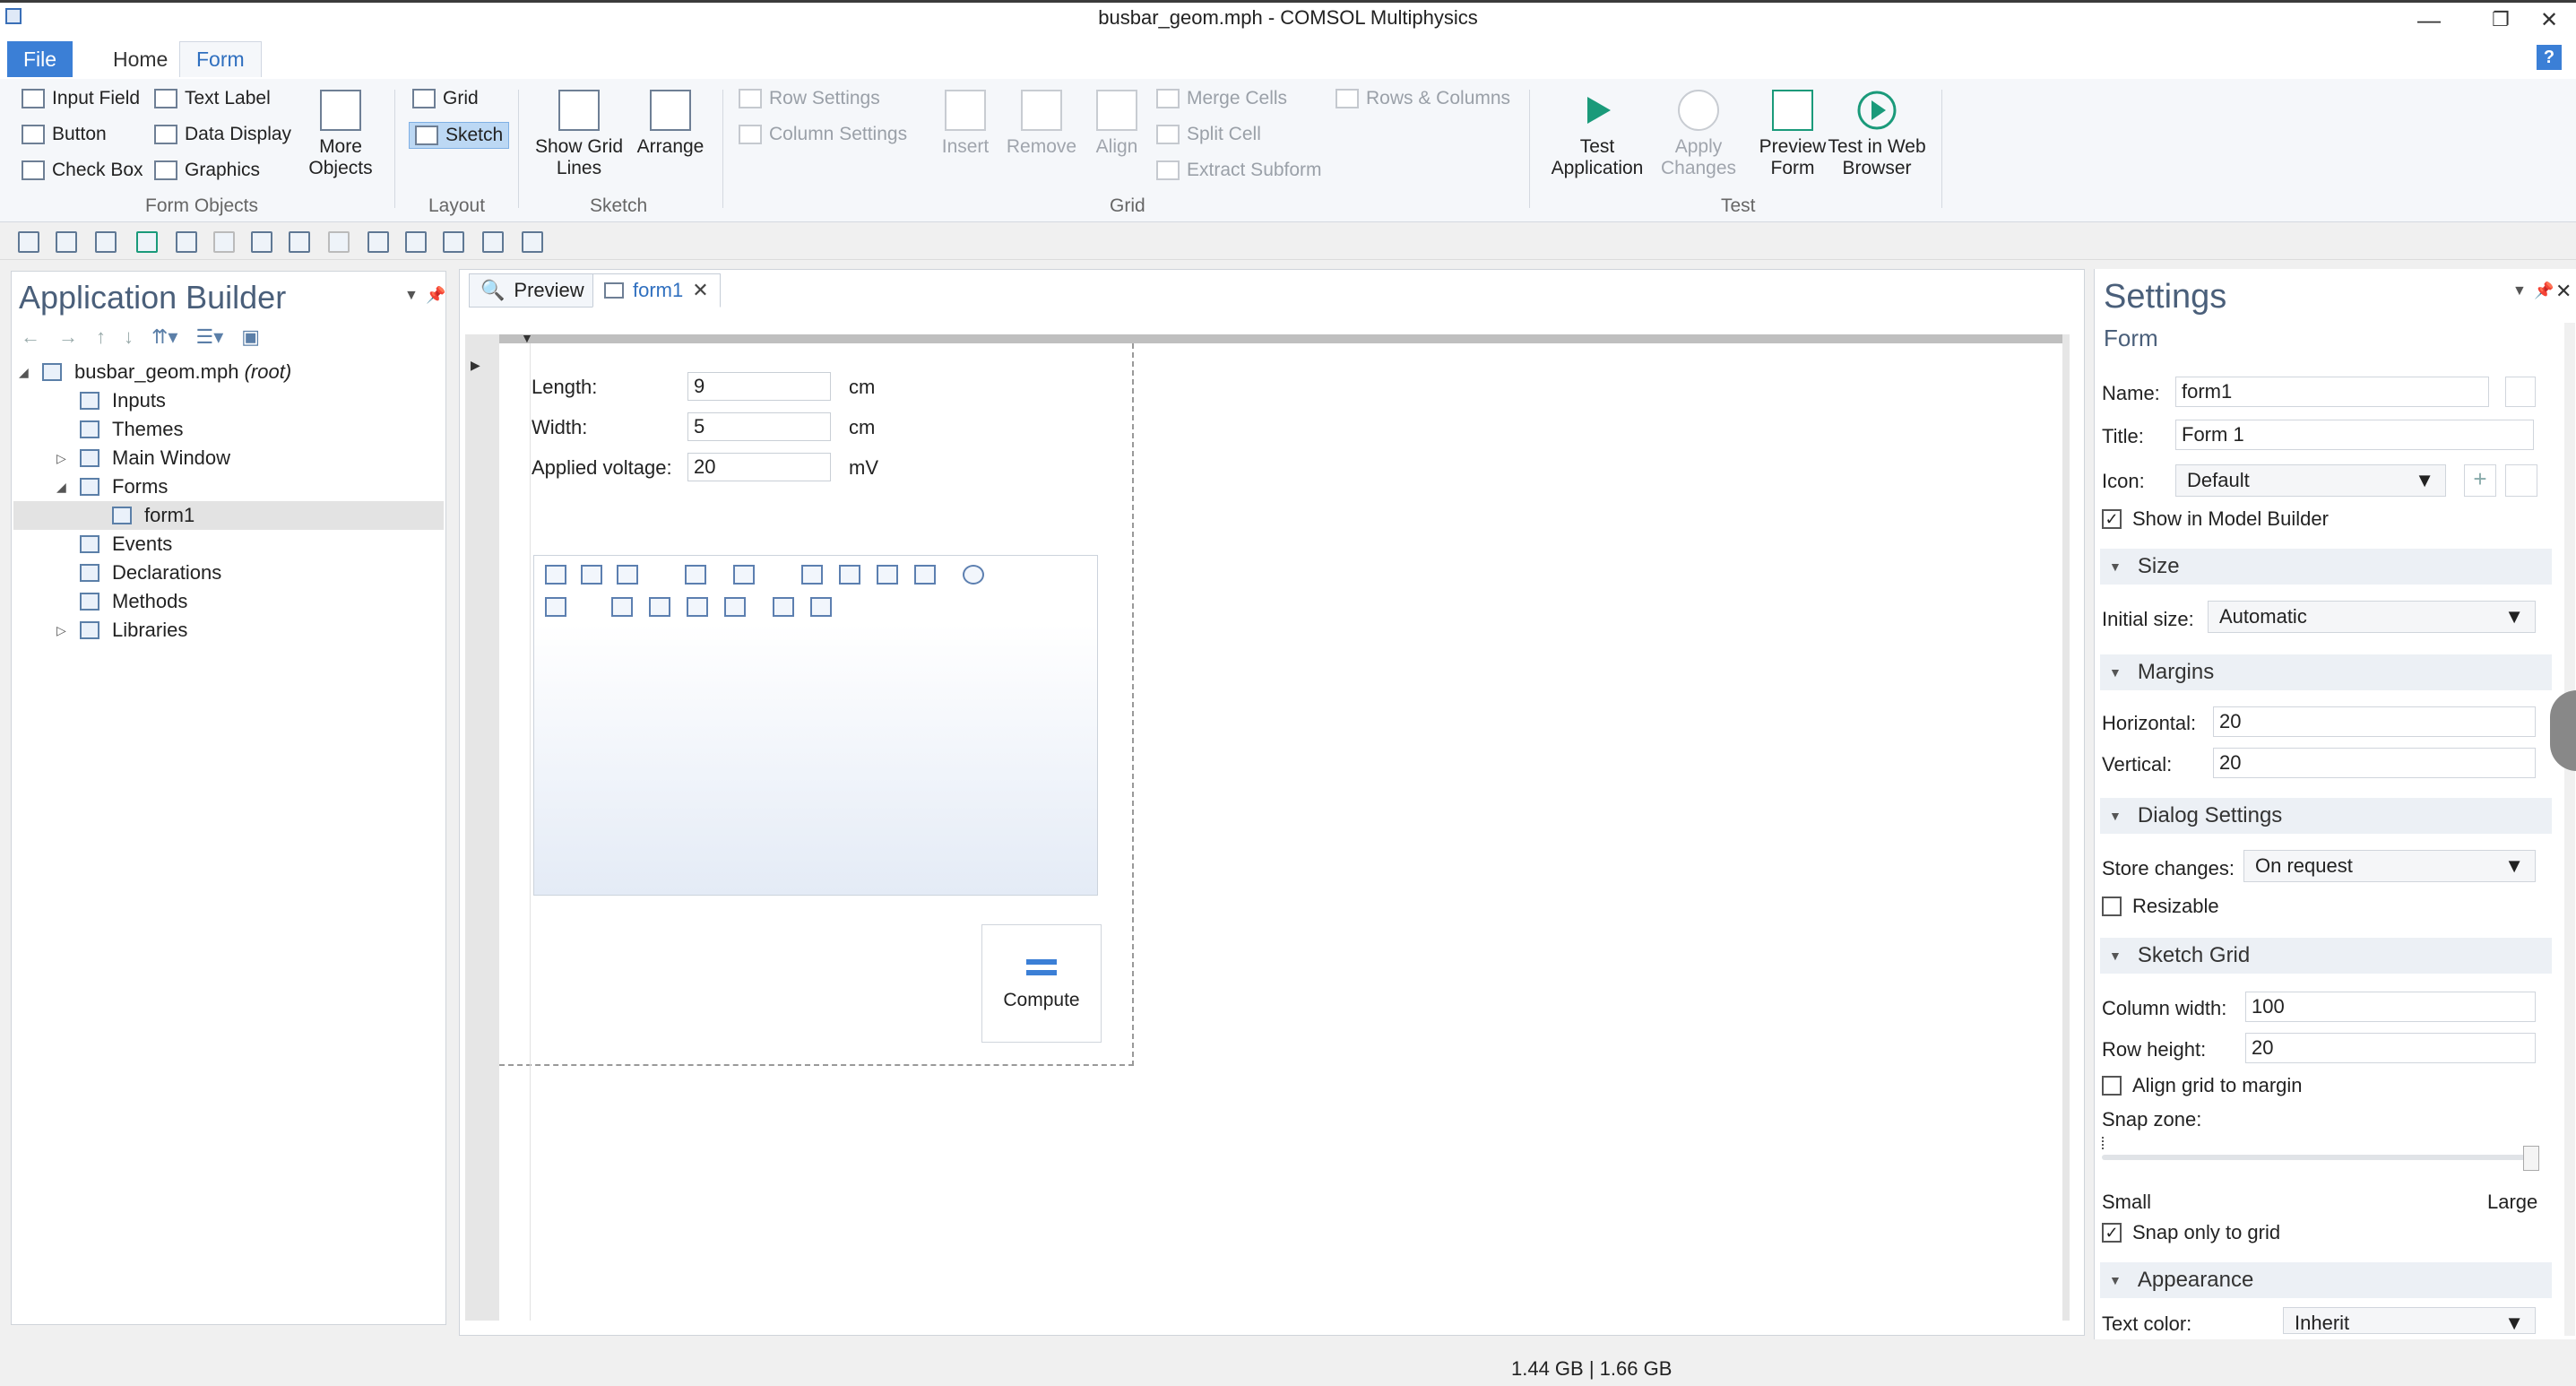  Describe the element at coordinates (627, 575) in the screenshot. I see `zoom-box-icon` at that location.